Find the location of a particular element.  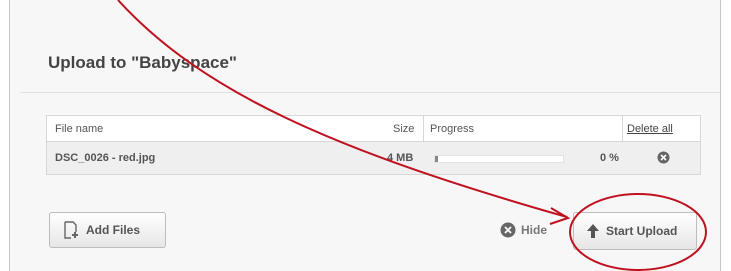

top-divider is located at coordinates (370, 92).